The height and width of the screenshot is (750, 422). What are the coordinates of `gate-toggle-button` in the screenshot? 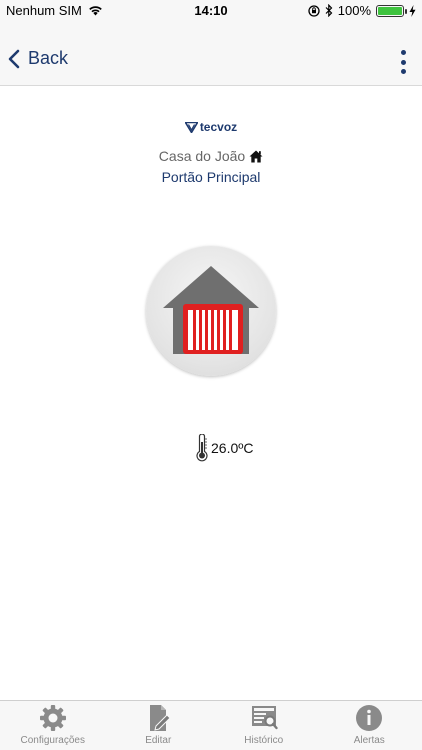 It's located at (211, 311).